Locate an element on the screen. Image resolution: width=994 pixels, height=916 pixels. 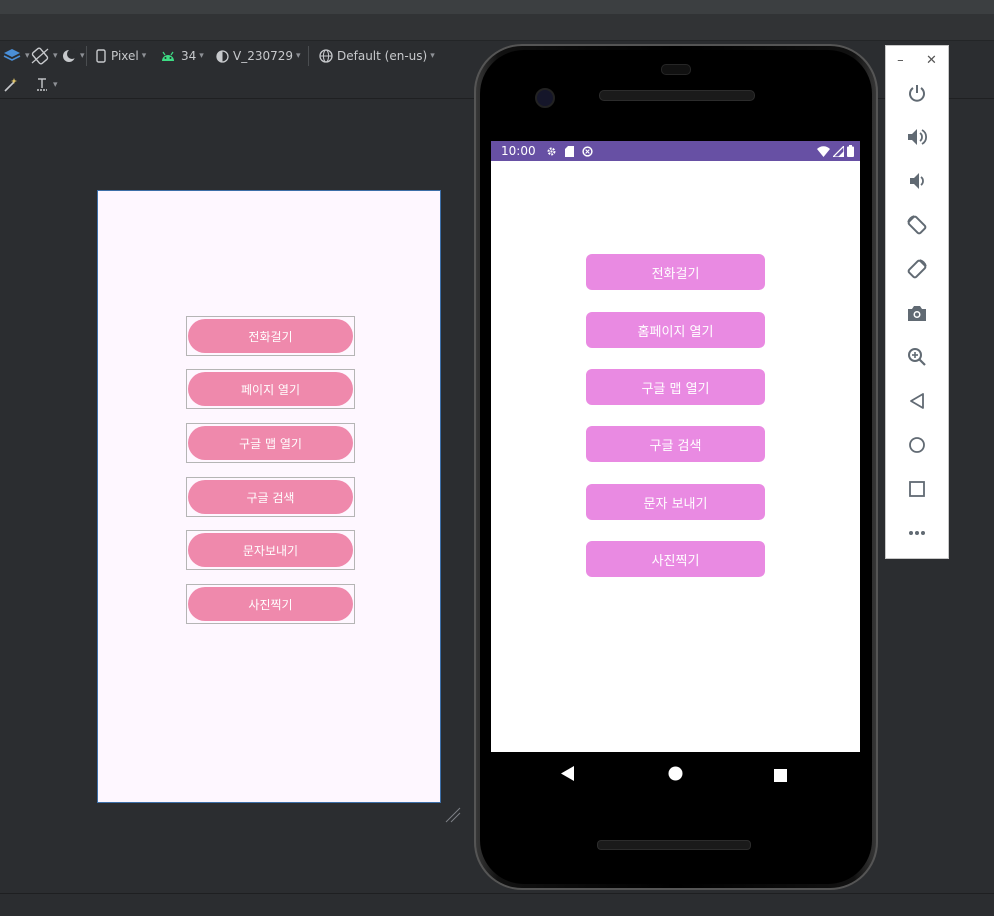
home-button is located at coordinates (917, 445).